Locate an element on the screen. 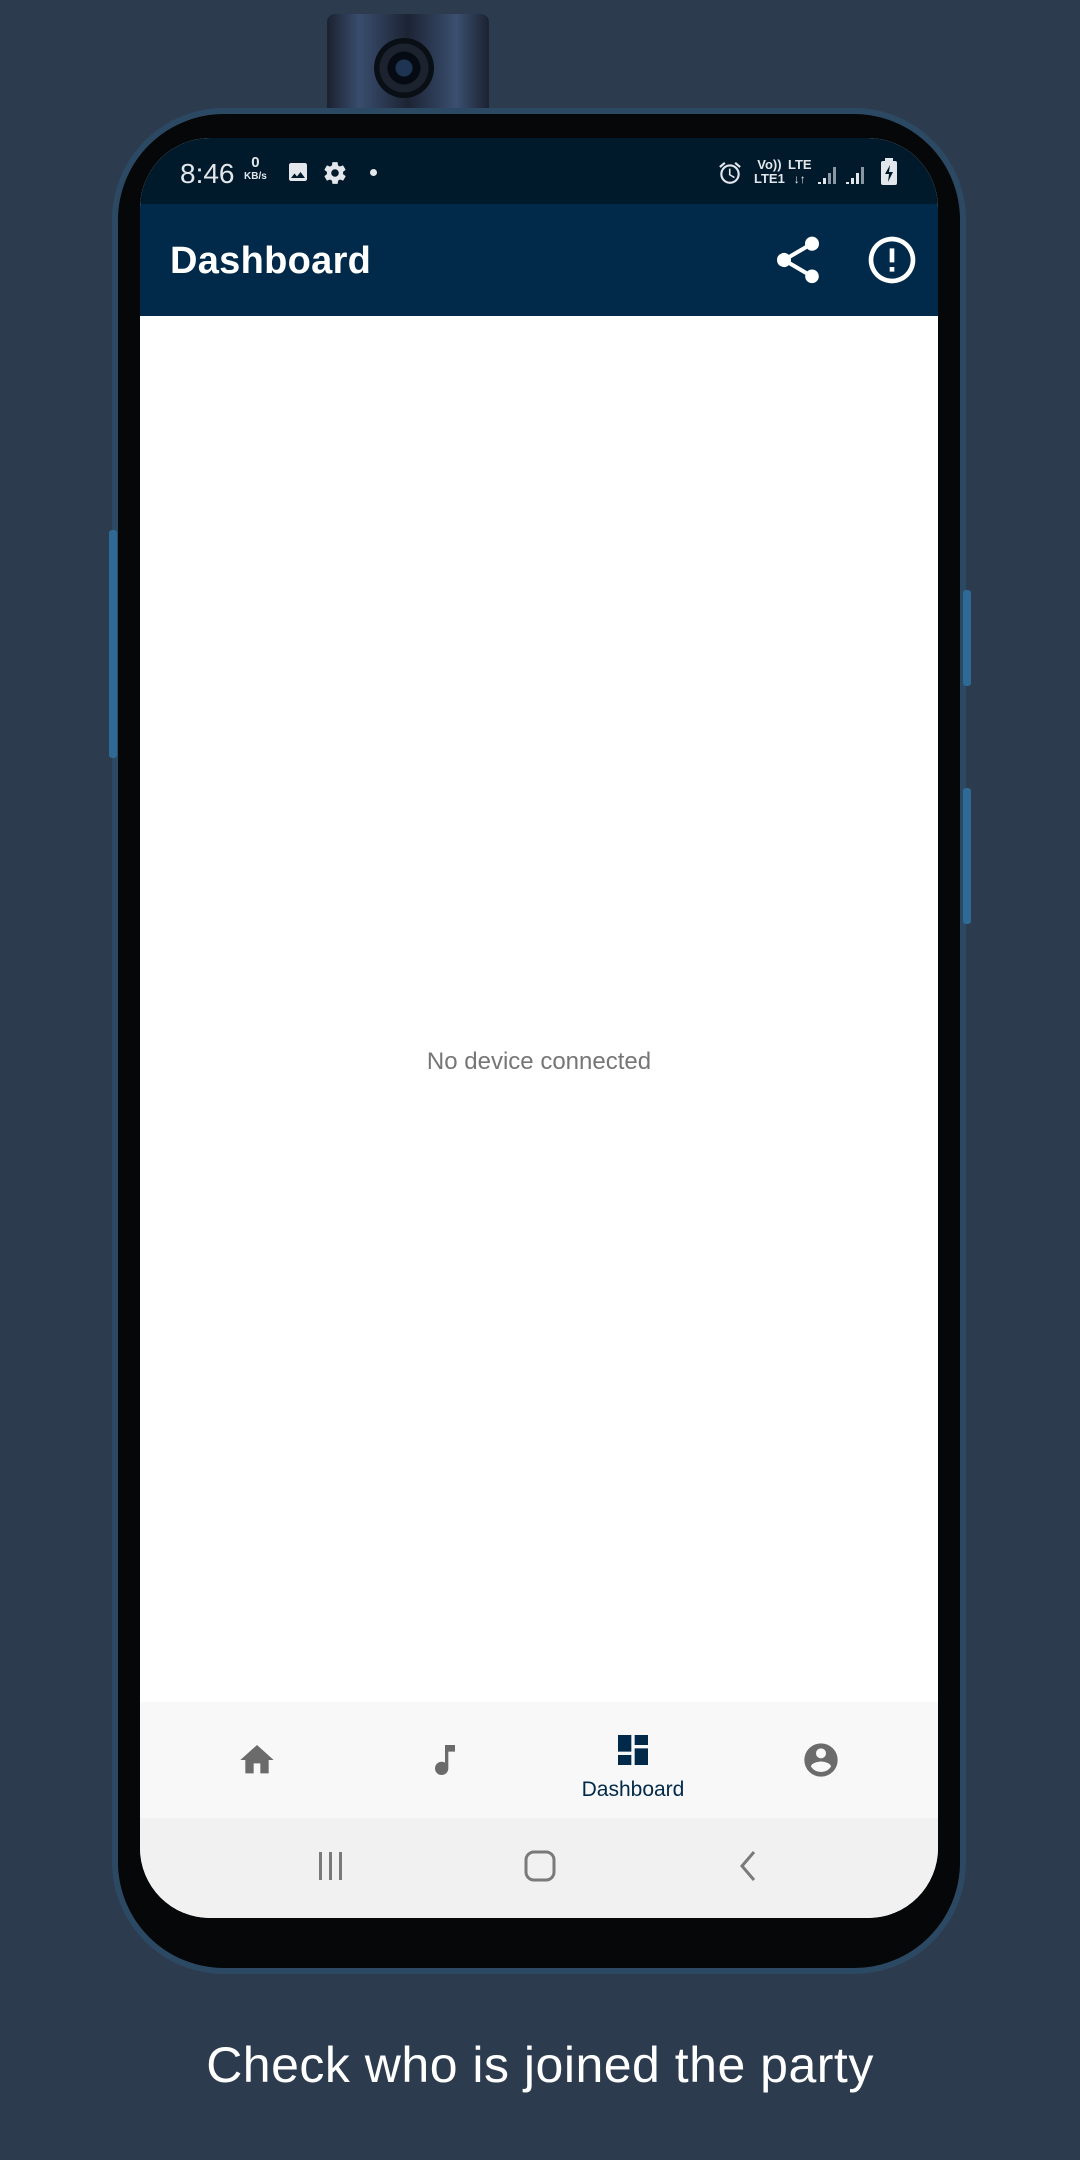  nav-item-dashboard: Dashboard is located at coordinates (633, 1760).